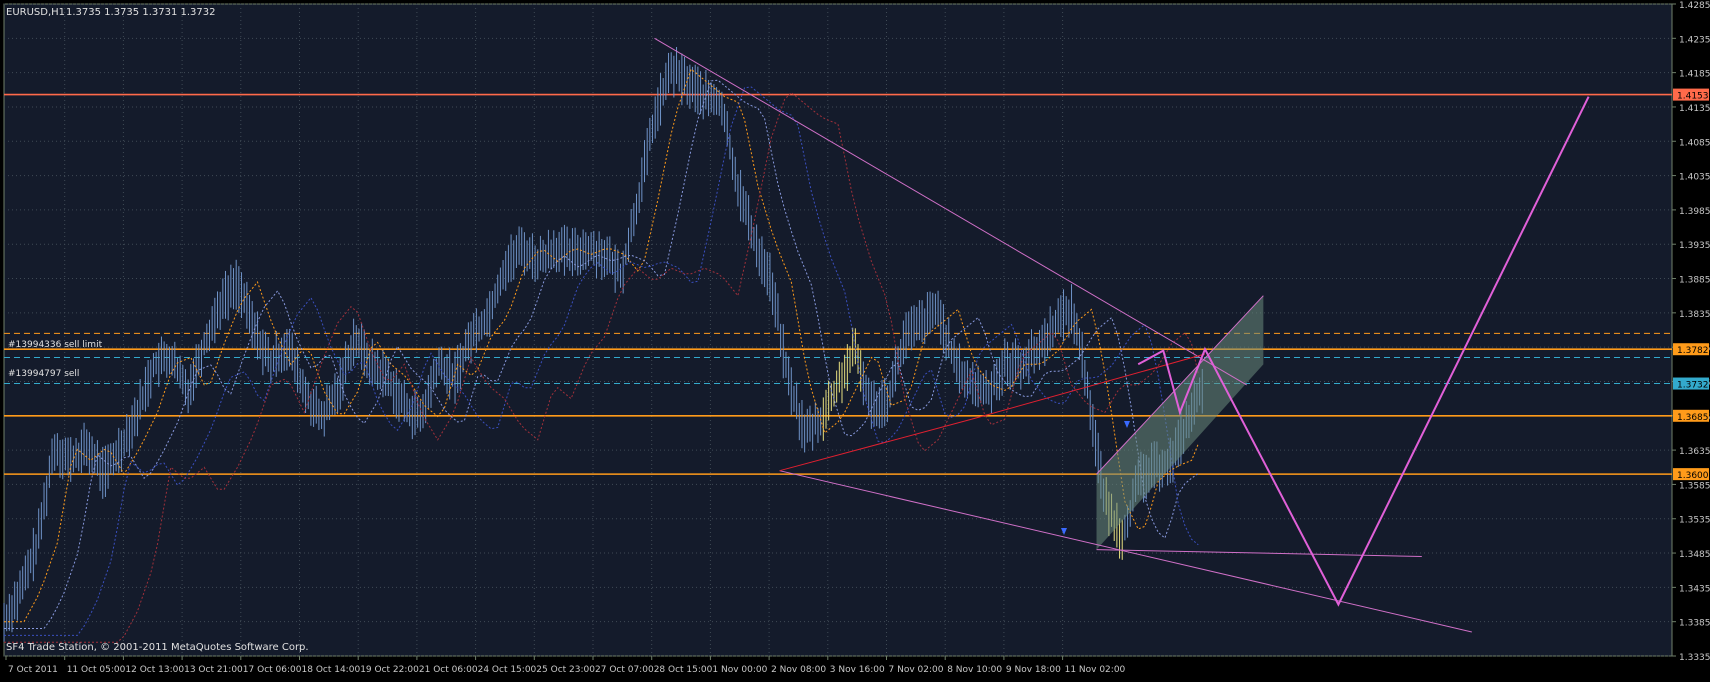 The width and height of the screenshot is (1710, 682). I want to click on y-tick-label: 1.4235, so click(1694, 40).